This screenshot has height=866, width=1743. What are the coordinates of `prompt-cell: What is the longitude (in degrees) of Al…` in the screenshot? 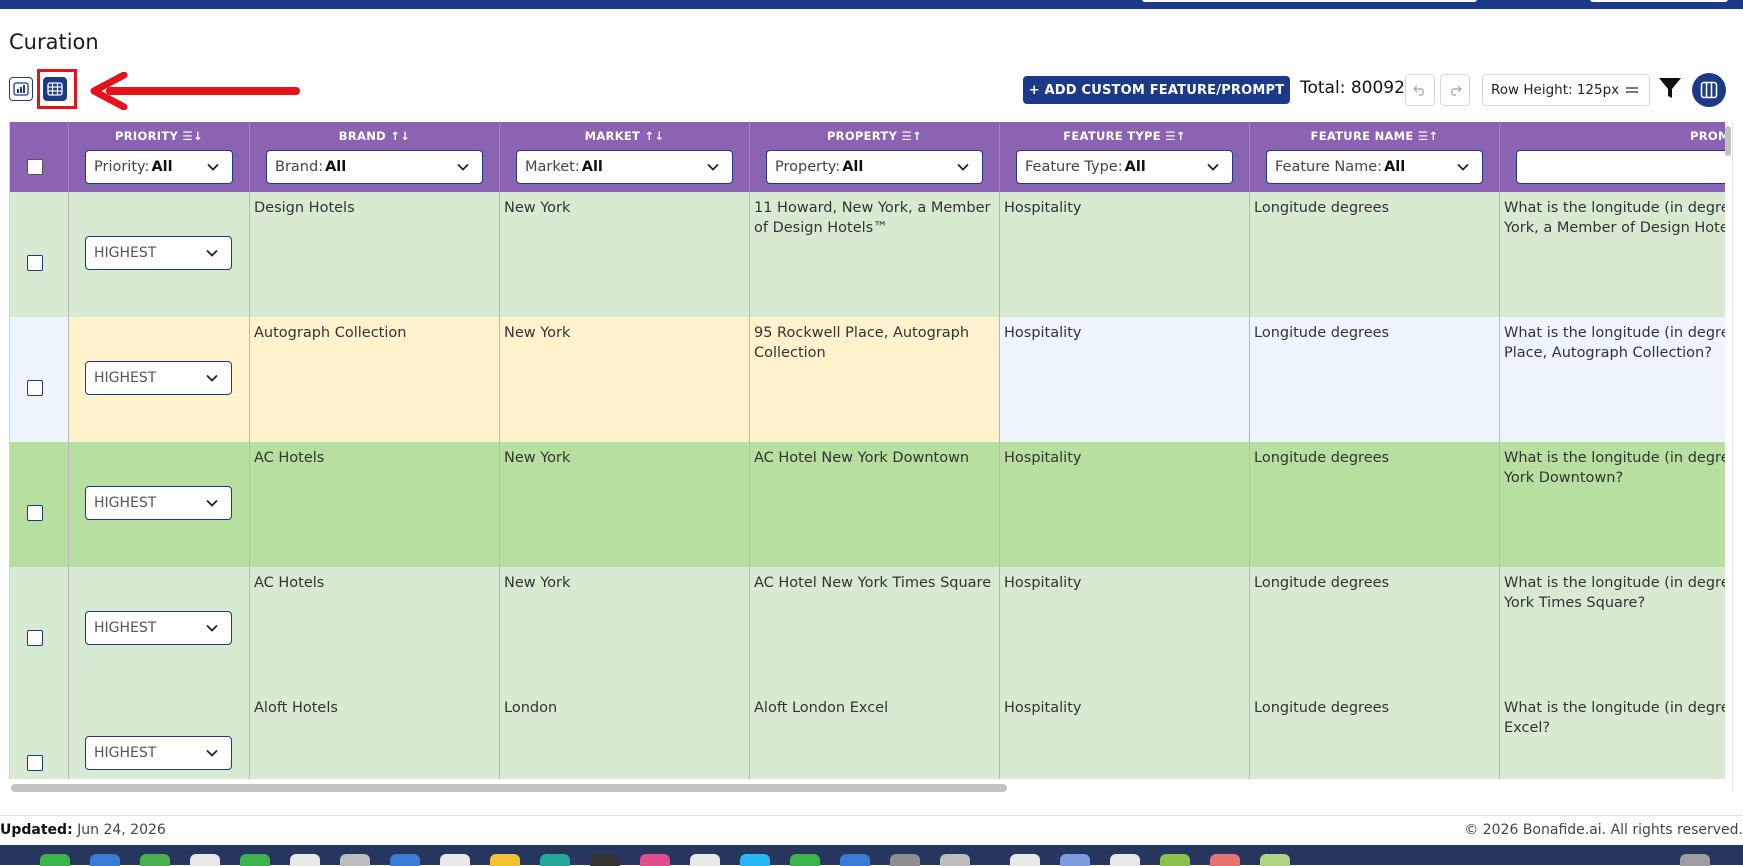 It's located at (1612, 735).